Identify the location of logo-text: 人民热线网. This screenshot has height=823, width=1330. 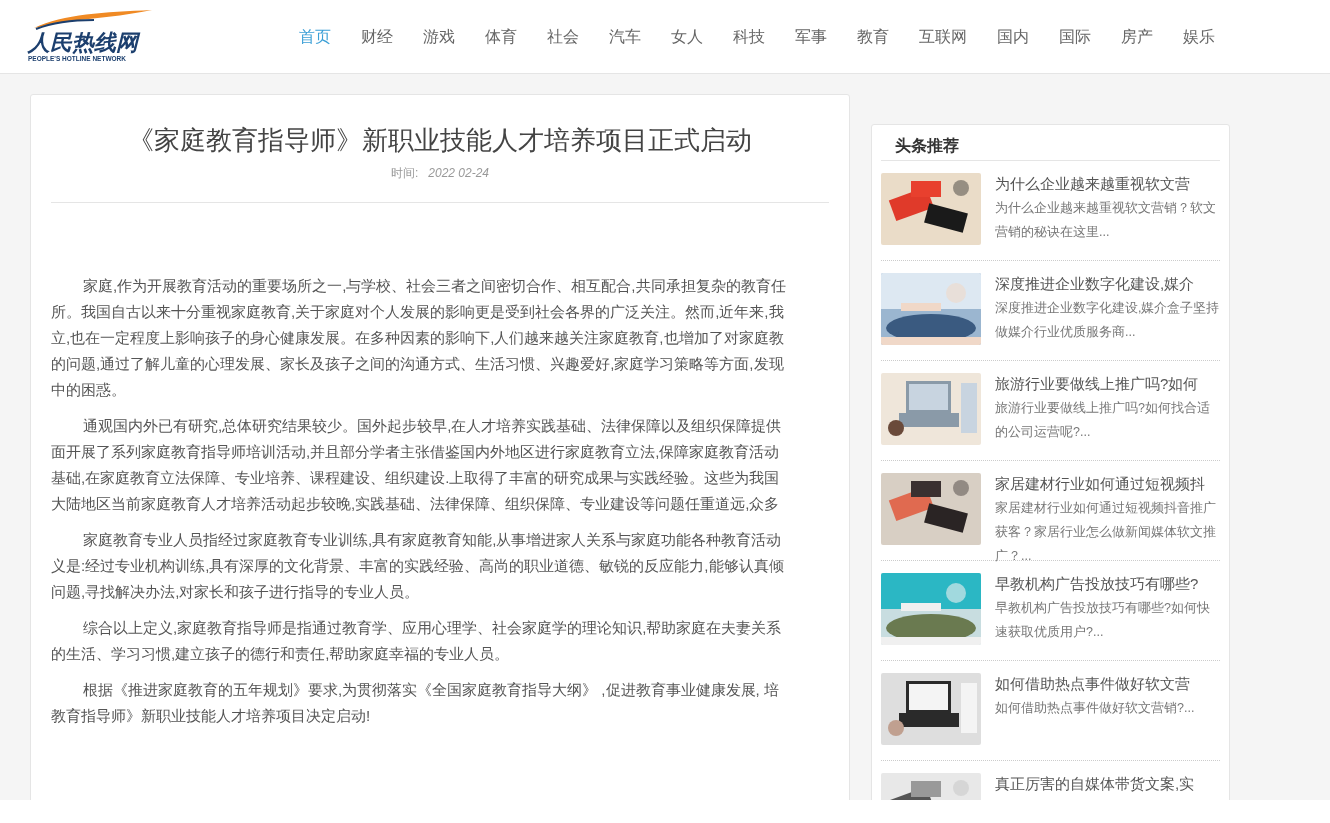
(149, 43).